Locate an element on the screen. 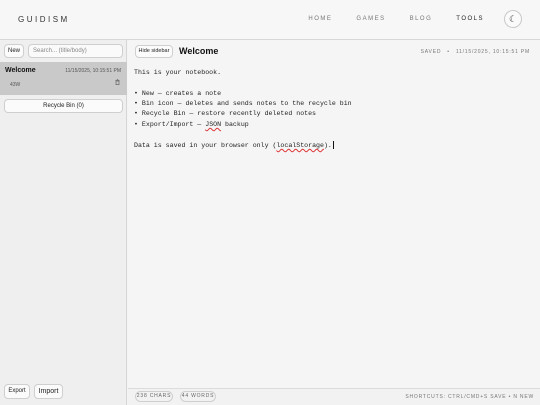  shortcuts-hint: SHORTCUTS: CTRL/CMD+S SAVE • N NEW is located at coordinates (469, 397).